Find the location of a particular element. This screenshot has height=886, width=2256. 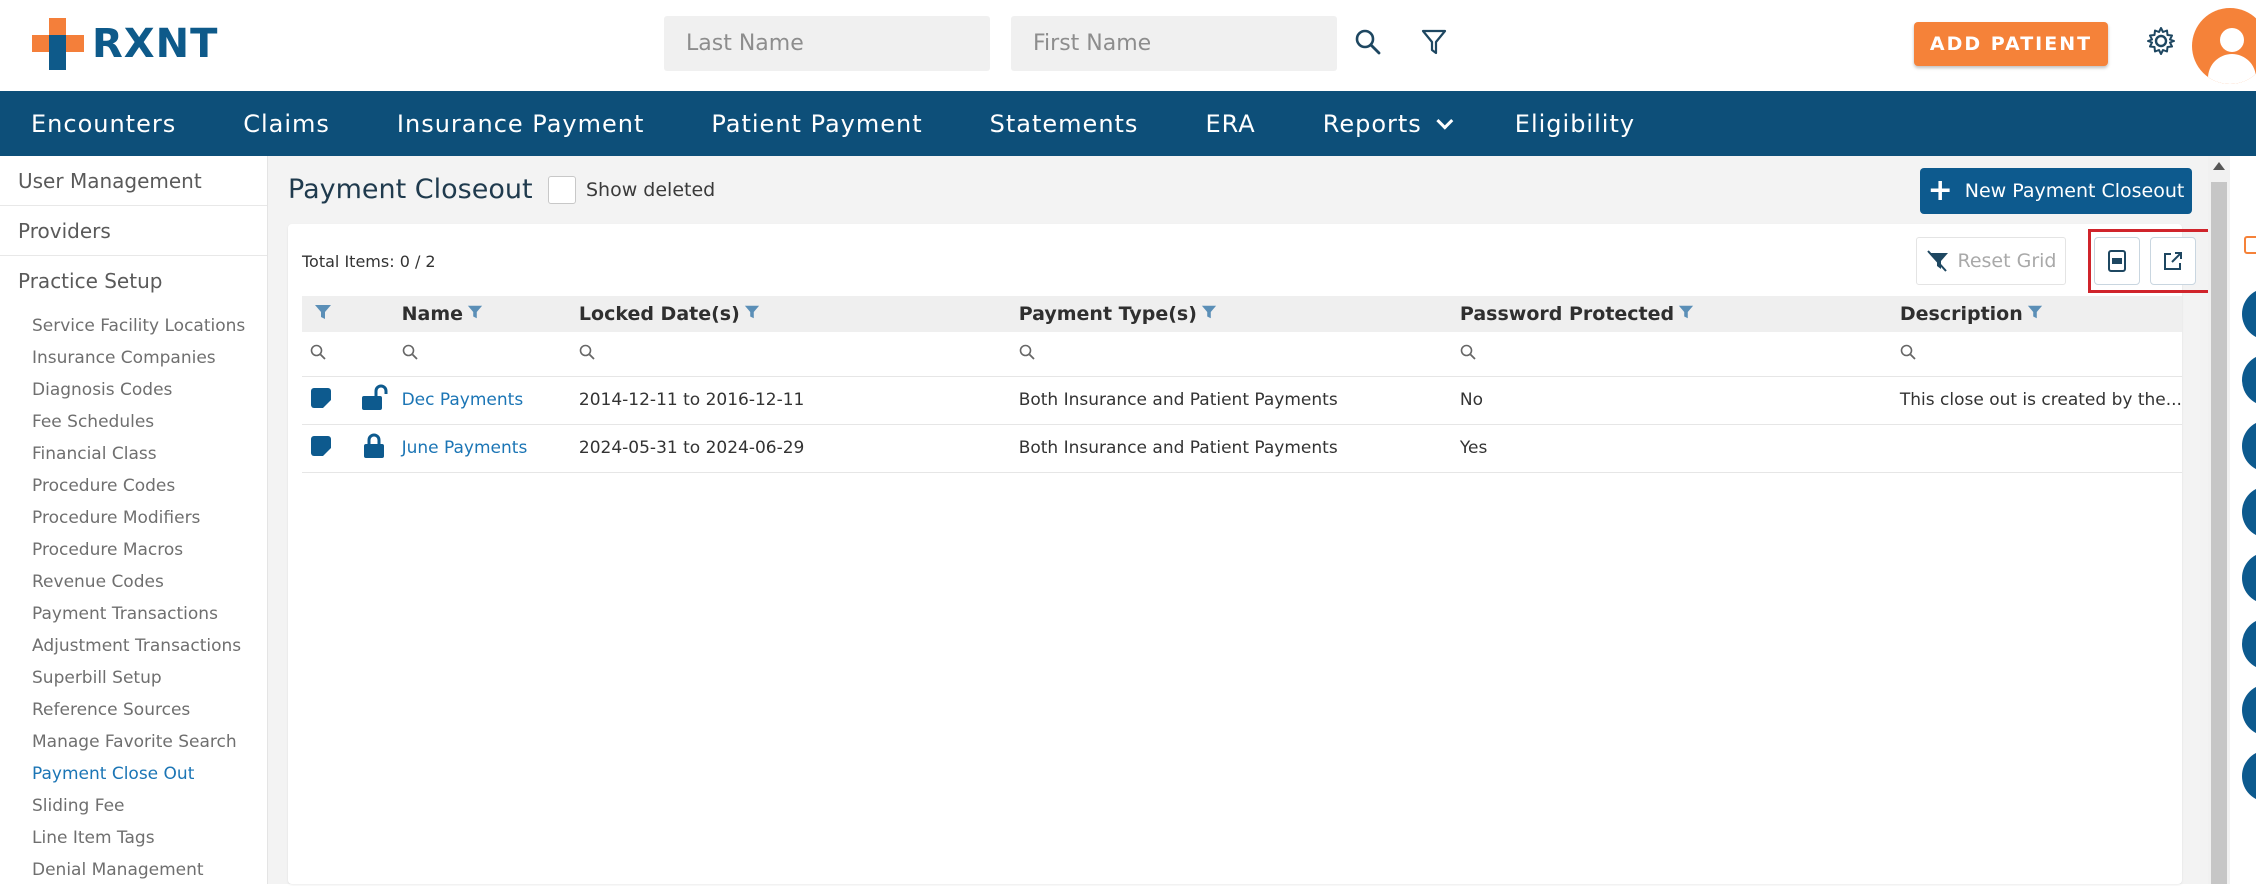

sidebar-item-insurance-companies: Insurance Companies is located at coordinates (133, 358).